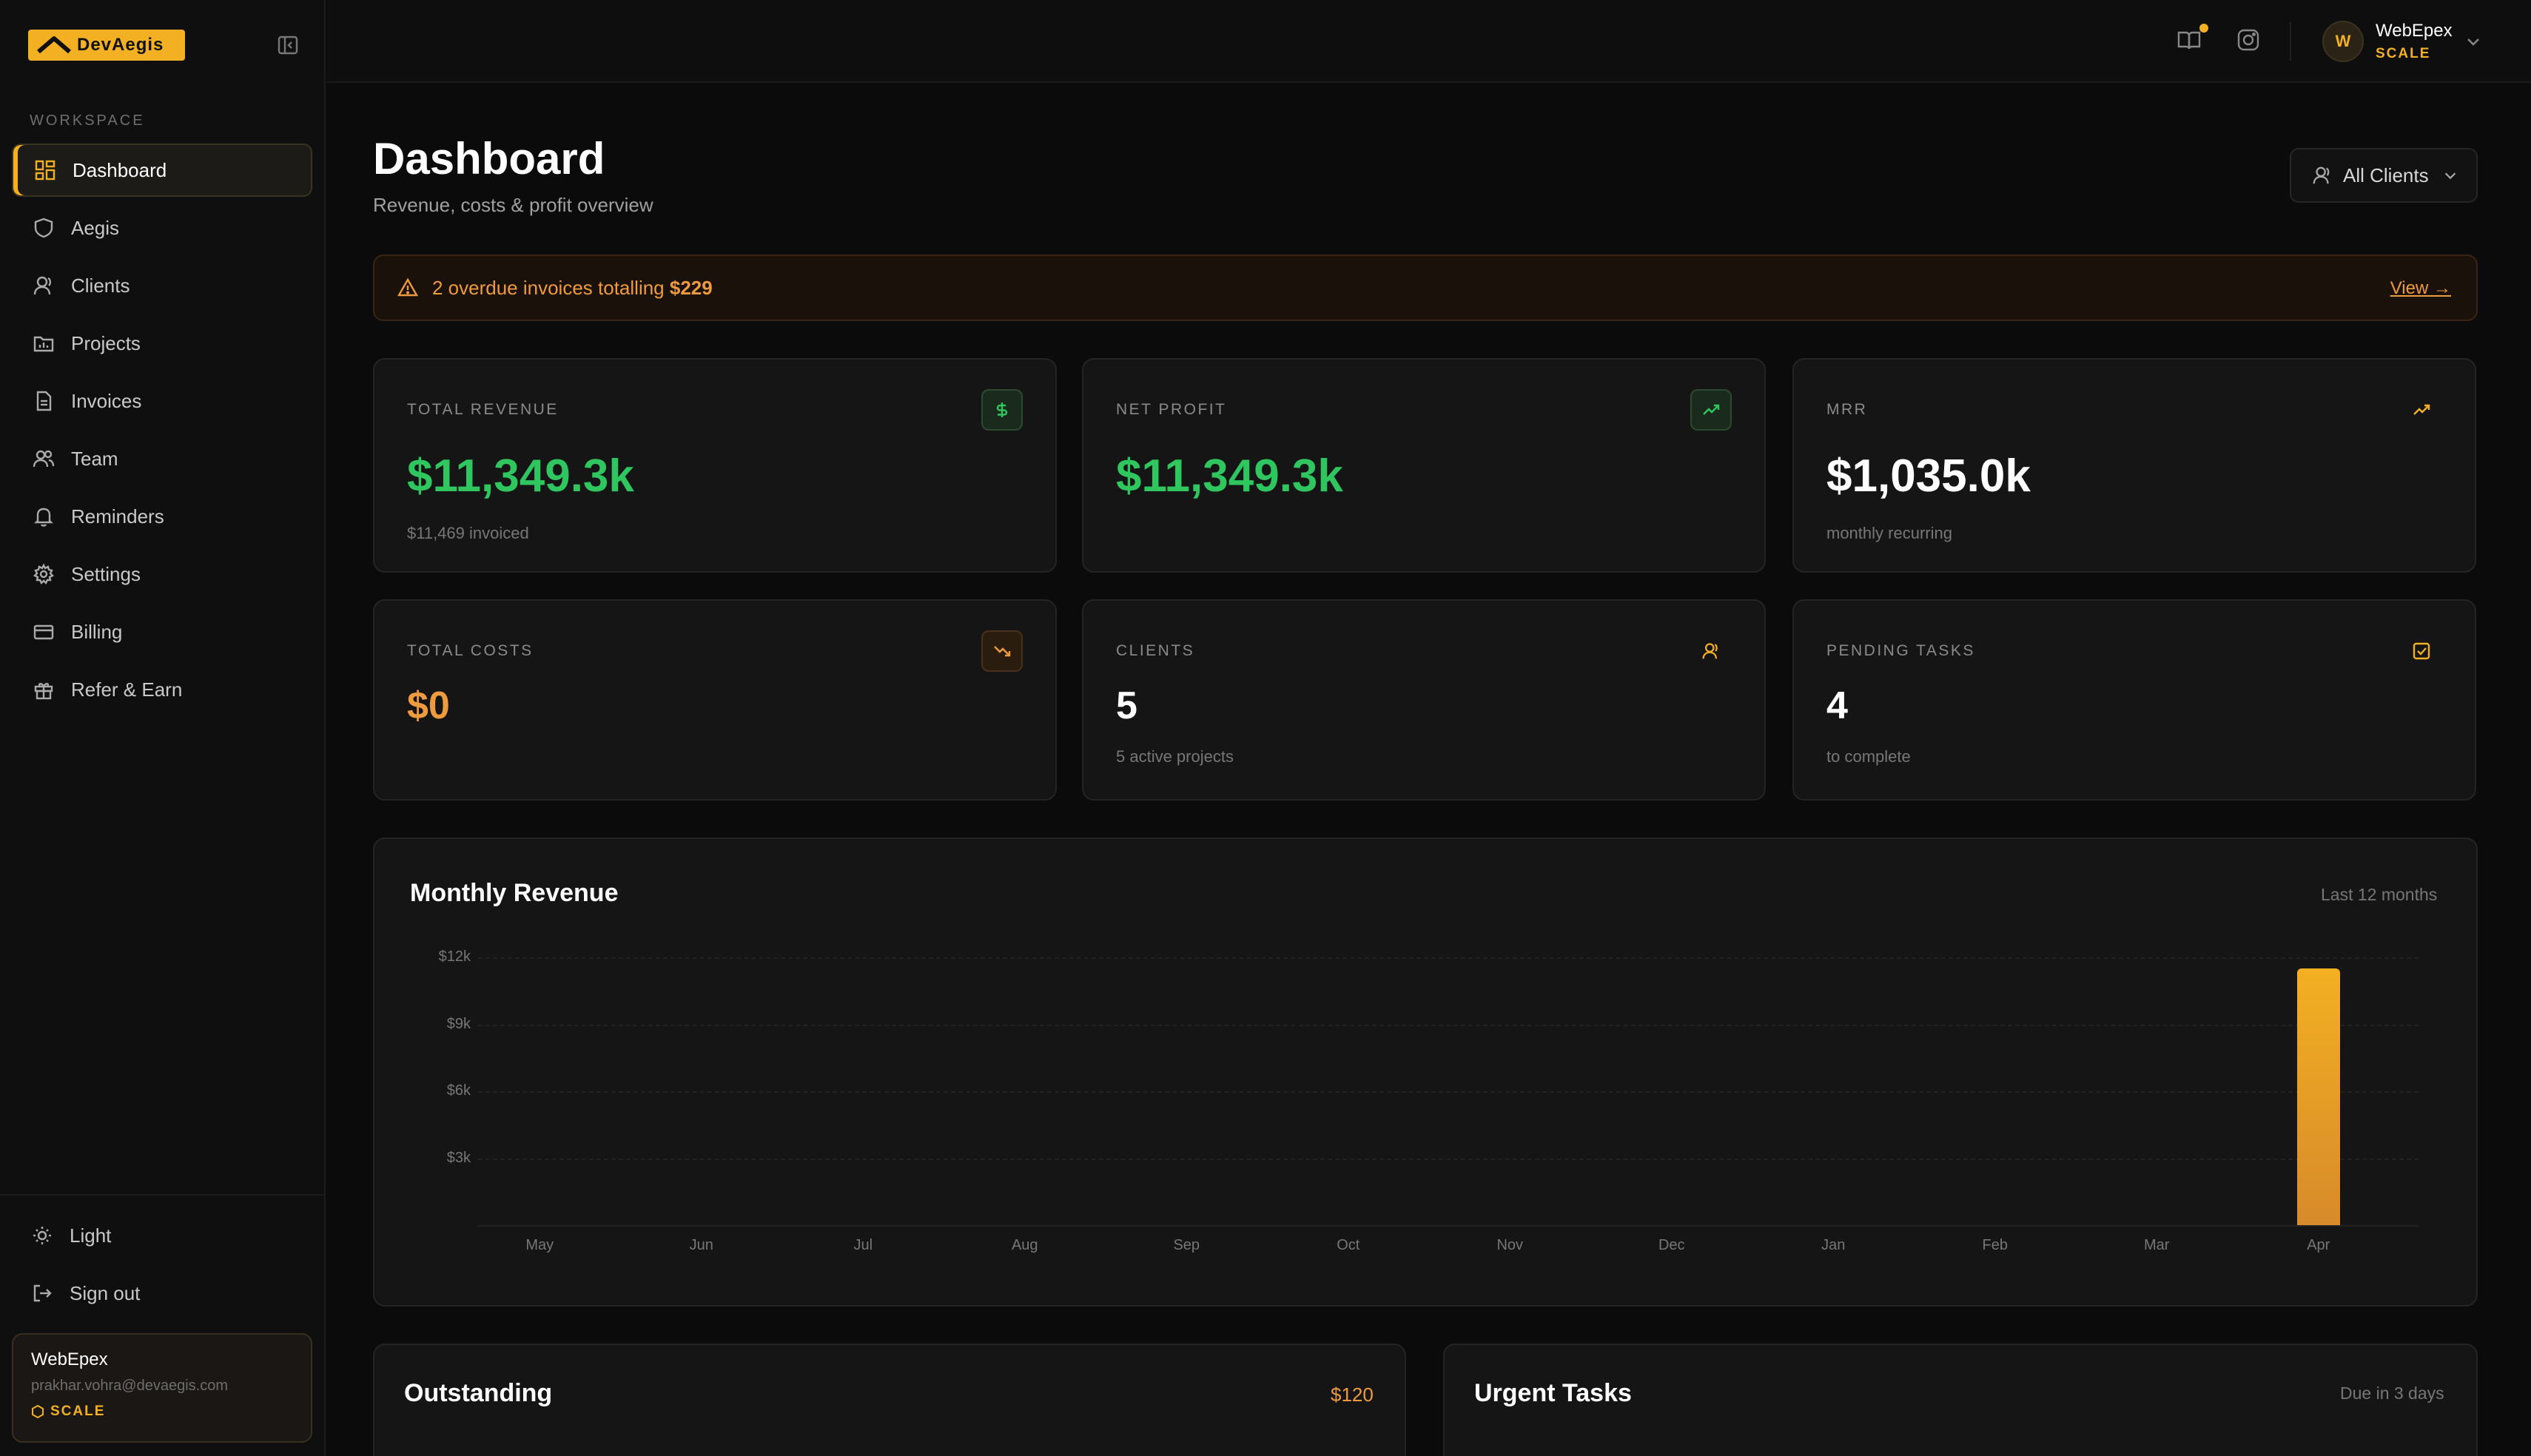 The height and width of the screenshot is (1456, 2531). I want to click on client-filter-dropdown: All Clients, so click(2384, 175).